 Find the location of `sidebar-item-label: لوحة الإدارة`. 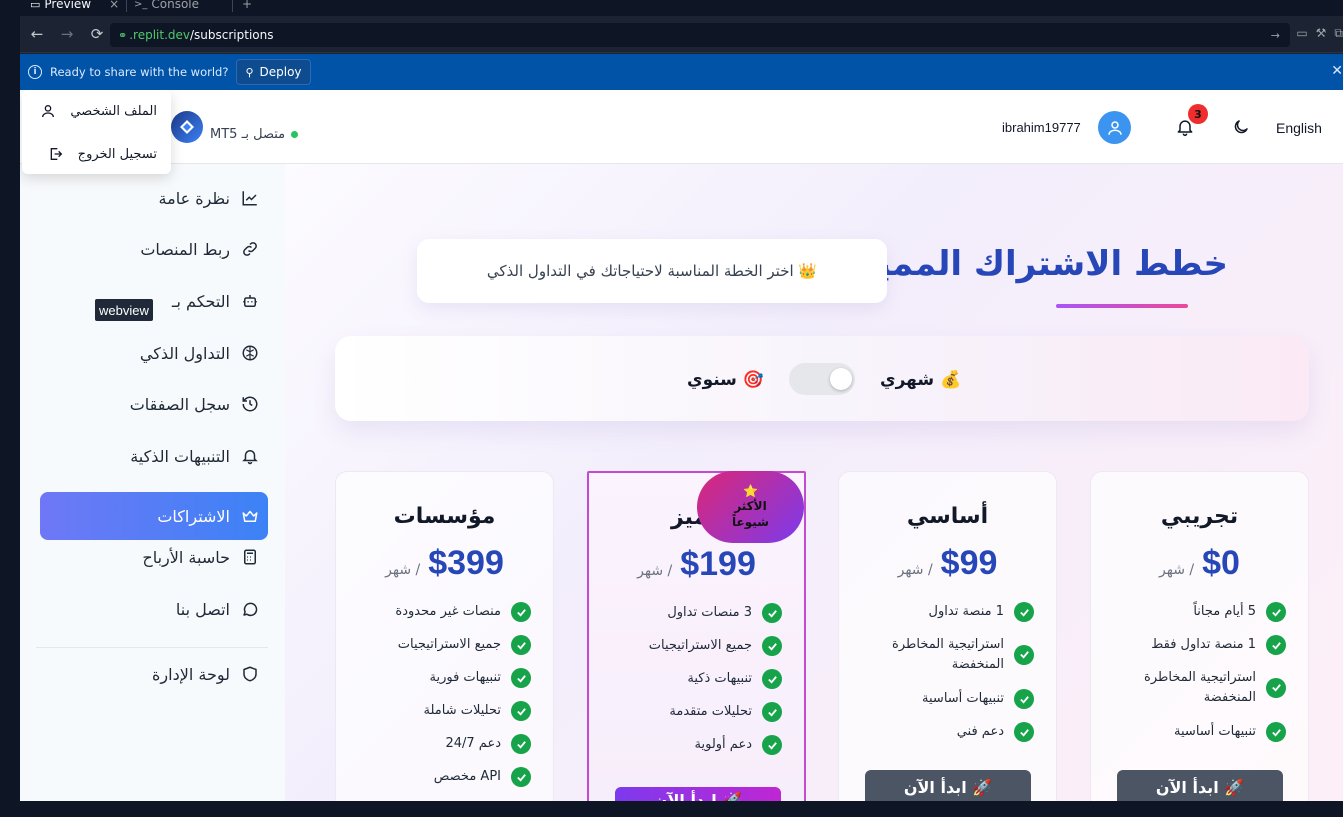

sidebar-item-label: لوحة الإدارة is located at coordinates (191, 674).